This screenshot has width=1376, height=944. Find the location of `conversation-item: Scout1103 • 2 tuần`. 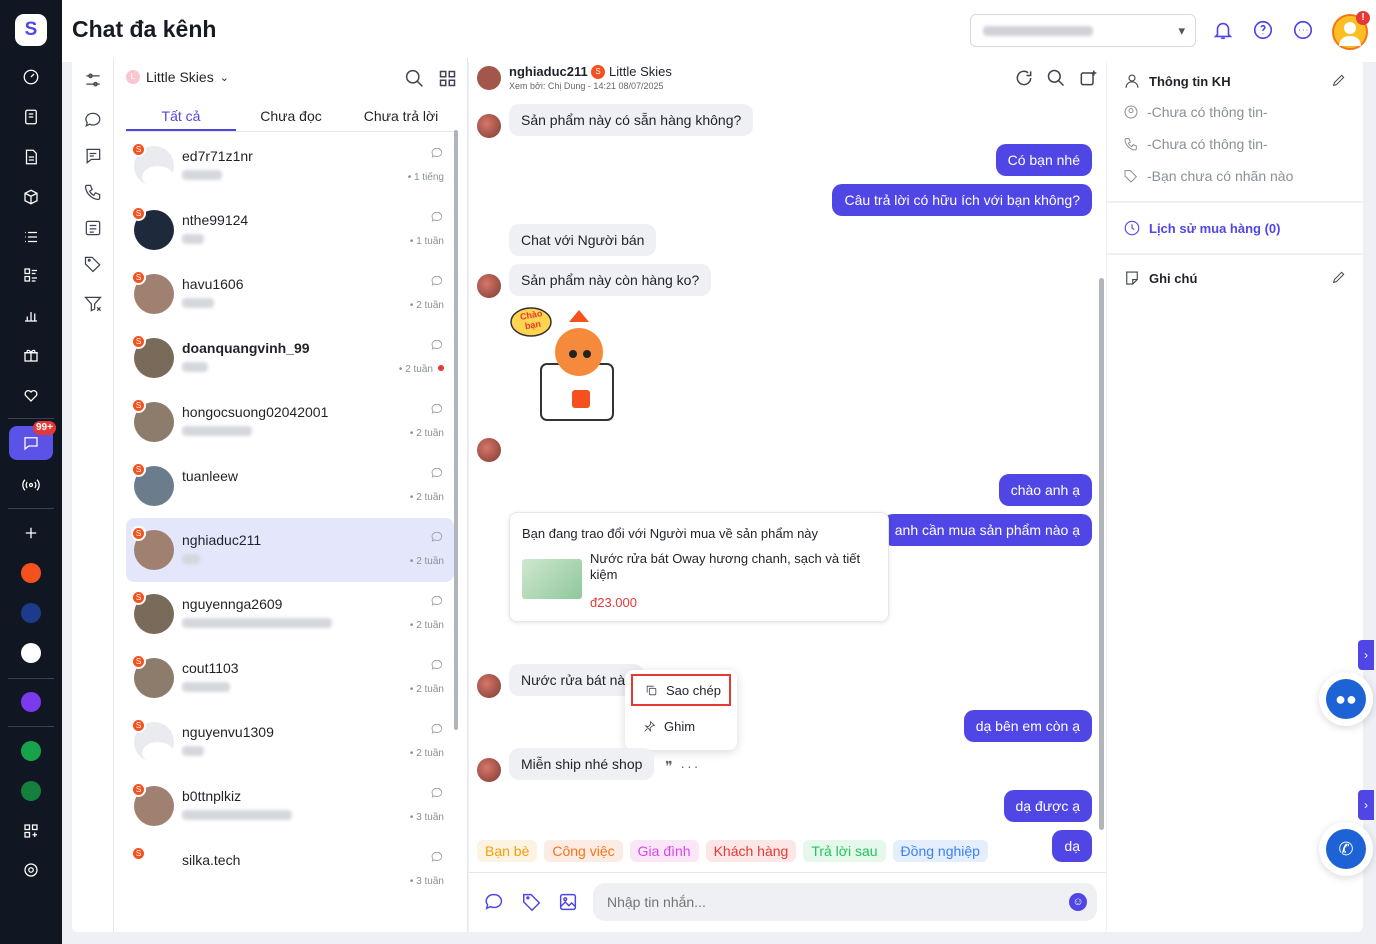

conversation-item: Scout1103 • 2 tuần is located at coordinates (290, 678).